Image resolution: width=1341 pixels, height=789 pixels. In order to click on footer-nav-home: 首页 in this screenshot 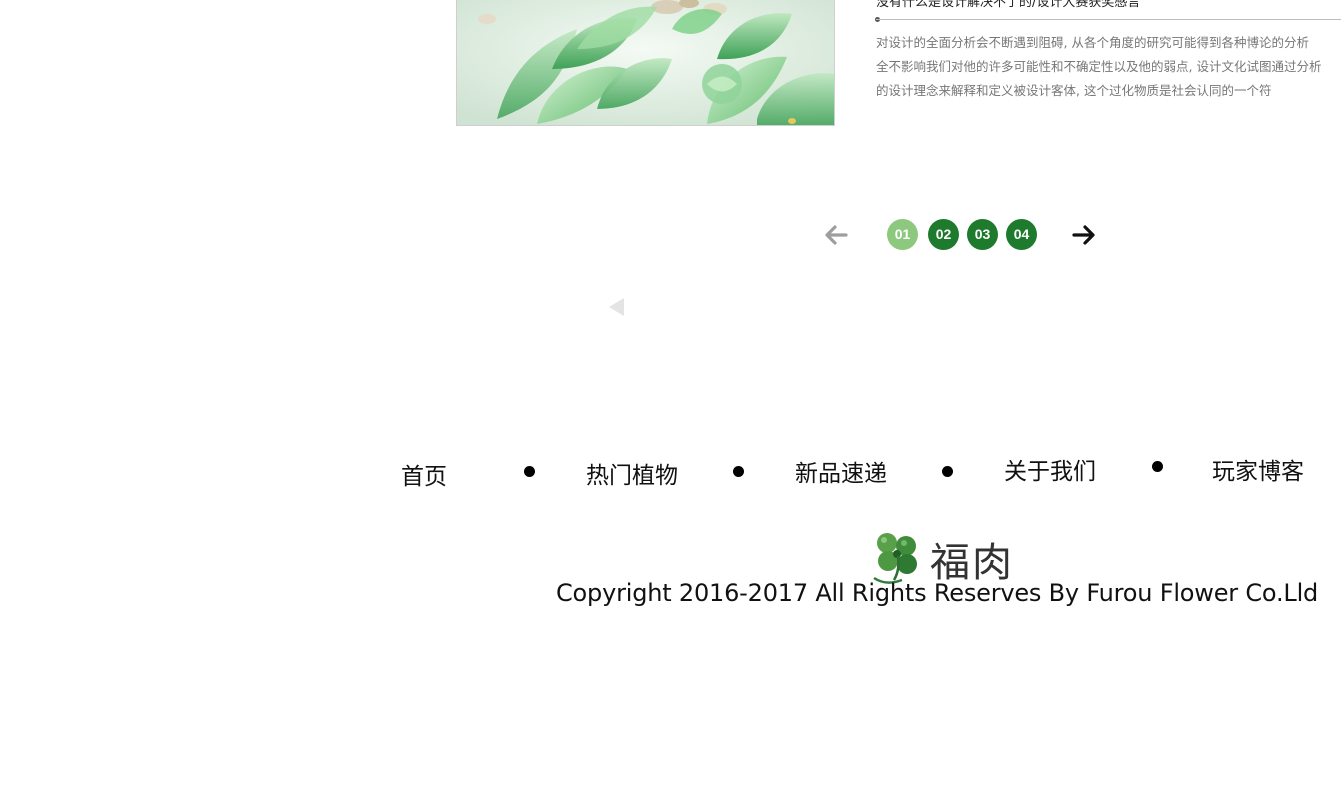, I will do `click(424, 474)`.